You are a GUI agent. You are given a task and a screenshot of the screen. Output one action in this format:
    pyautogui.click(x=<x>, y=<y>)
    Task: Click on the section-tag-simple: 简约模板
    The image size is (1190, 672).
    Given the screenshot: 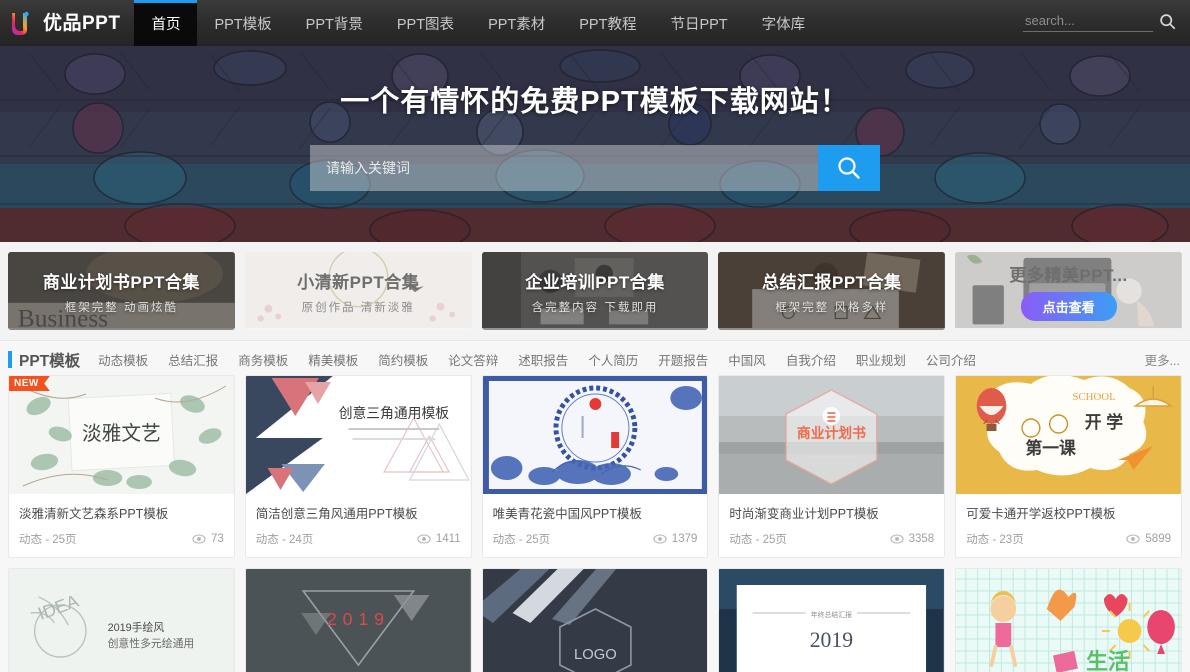 What is the action you would take?
    pyautogui.click(x=403, y=359)
    